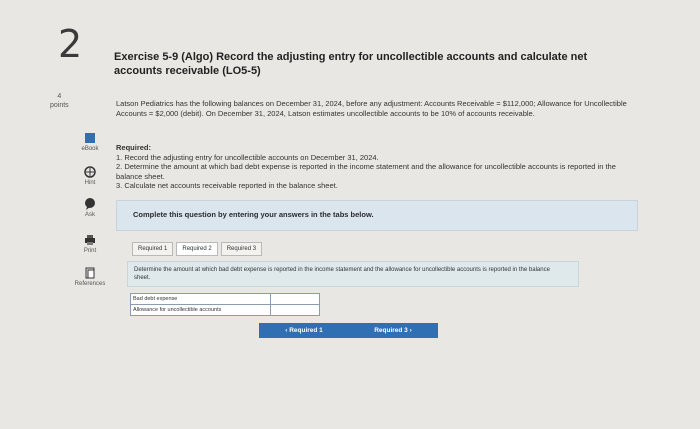  Describe the element at coordinates (90, 251) in the screenshot. I see `sidebar-item-label: Print` at that location.